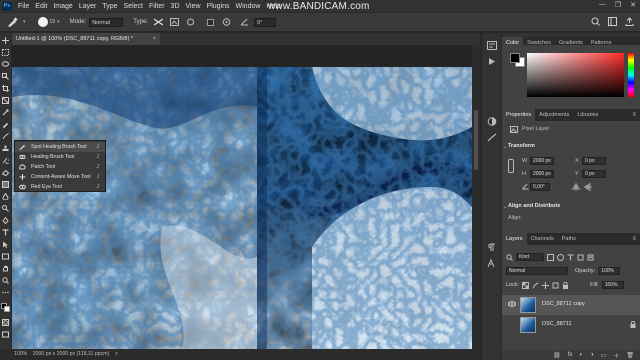  I want to click on tab-libraries: Libraries, so click(587, 115).